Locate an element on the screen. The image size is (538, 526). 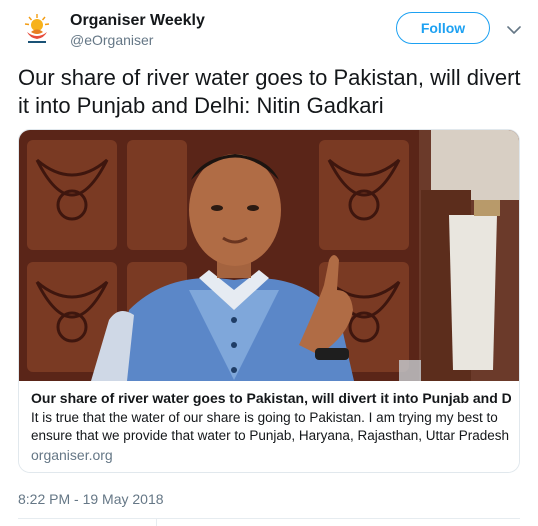
card-domain: organiser.org is located at coordinates (72, 455).